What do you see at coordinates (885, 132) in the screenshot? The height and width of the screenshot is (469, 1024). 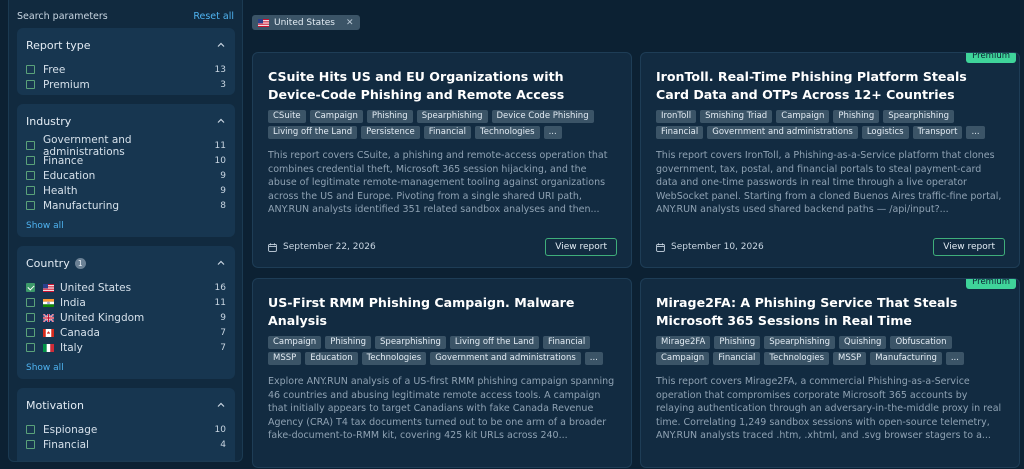 I see `tag: Logistics` at bounding box center [885, 132].